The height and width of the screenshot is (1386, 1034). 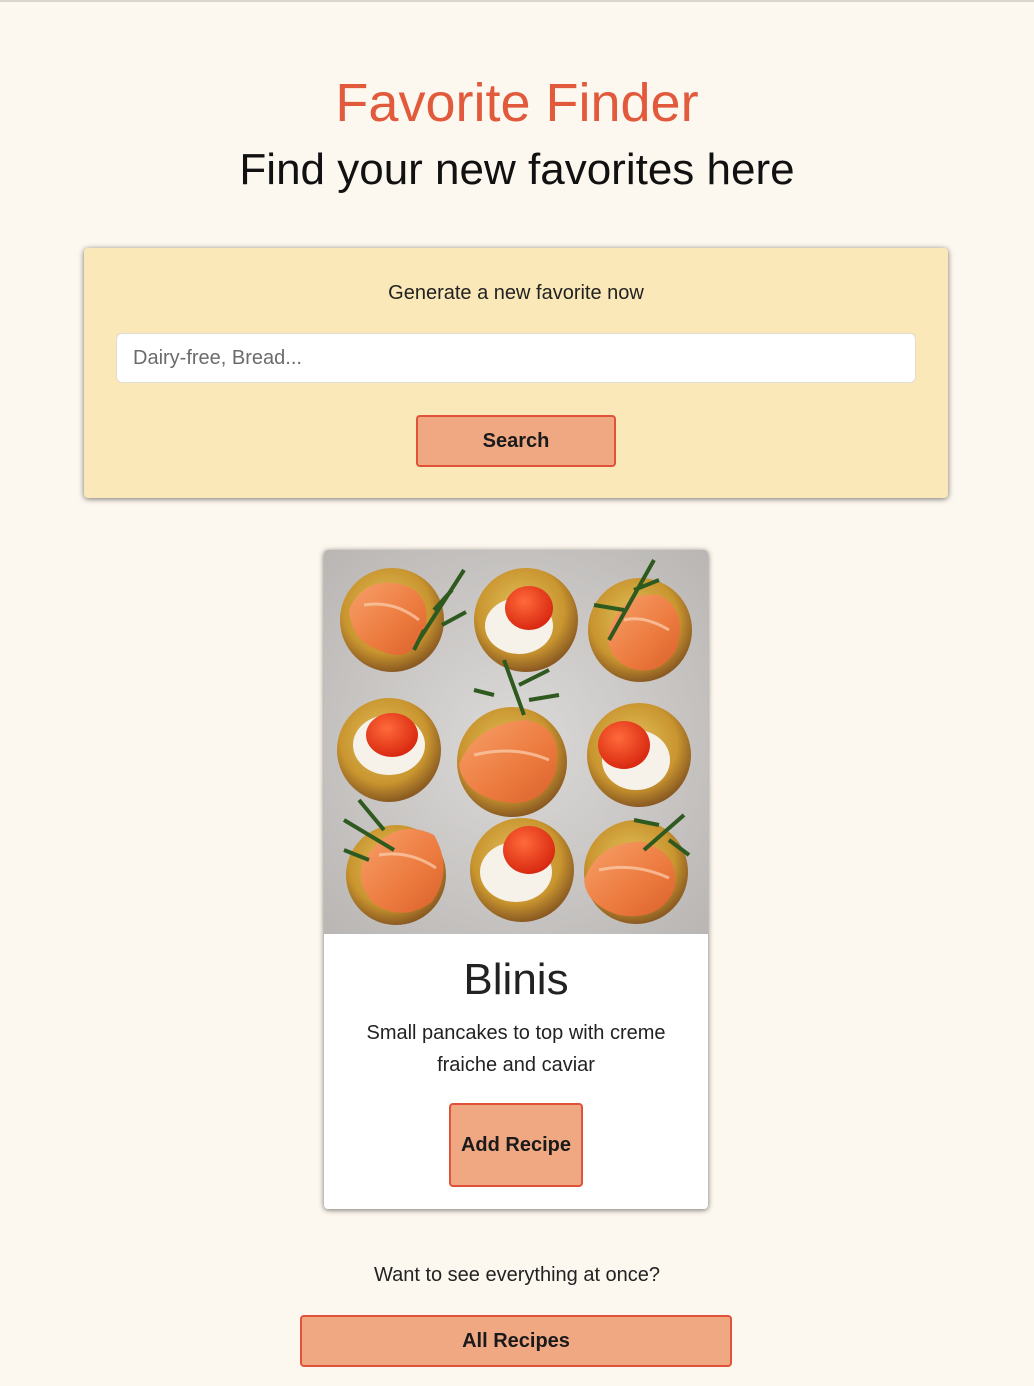 I want to click on recipe-title: Blinis, so click(x=516, y=979).